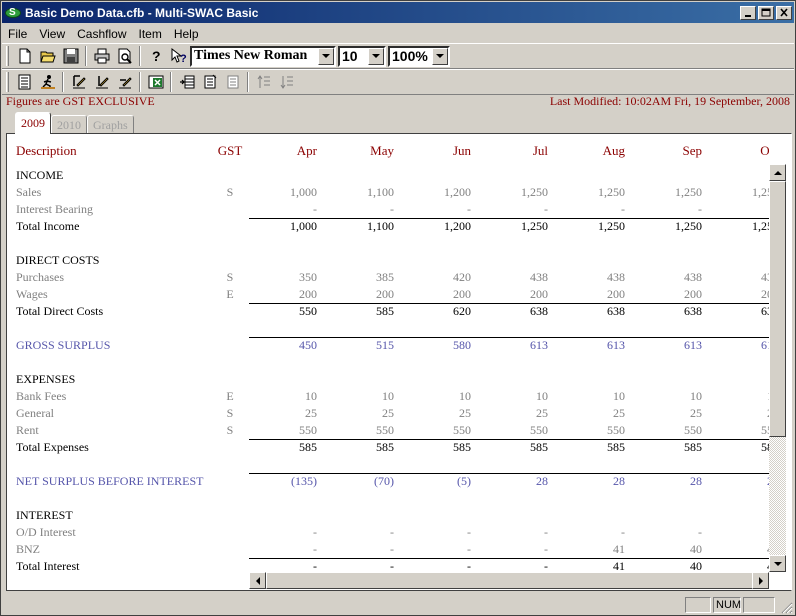 The height and width of the screenshot is (616, 796). I want to click on value-cell: 620, so click(442, 311).